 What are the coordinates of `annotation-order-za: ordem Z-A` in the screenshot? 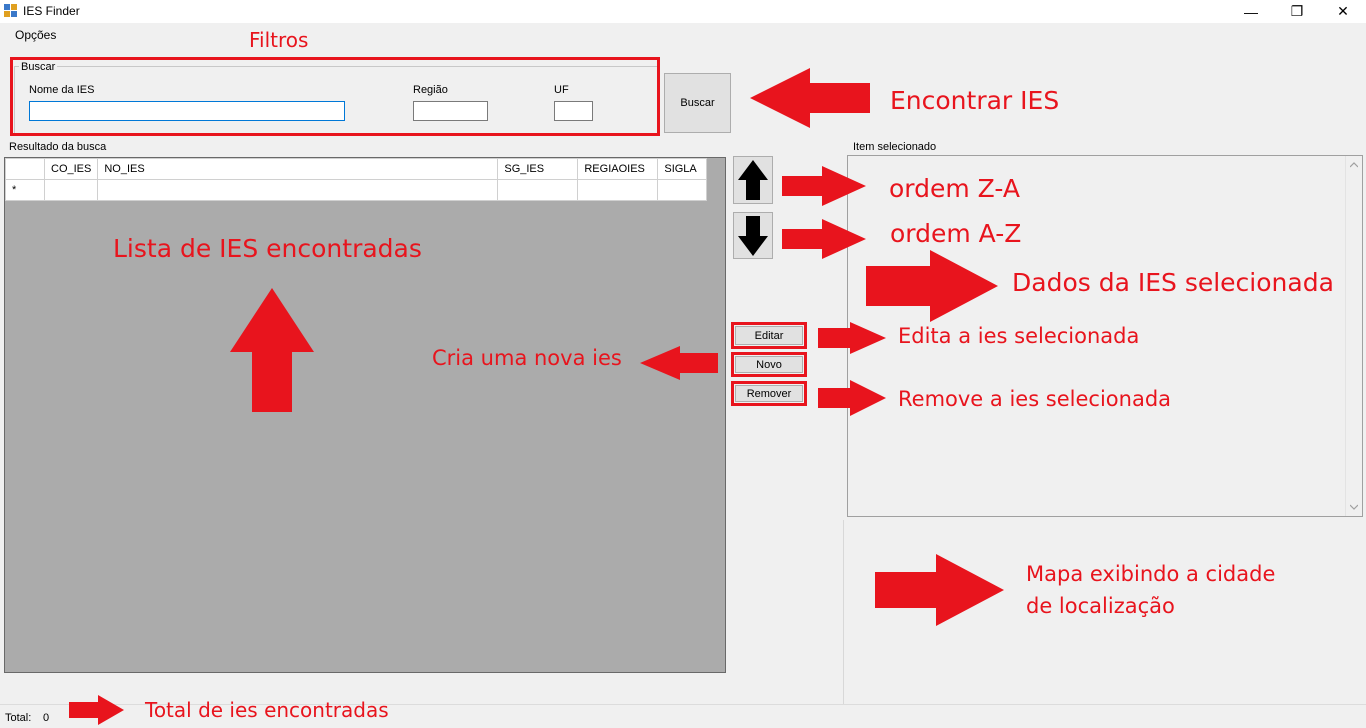 It's located at (954, 188).